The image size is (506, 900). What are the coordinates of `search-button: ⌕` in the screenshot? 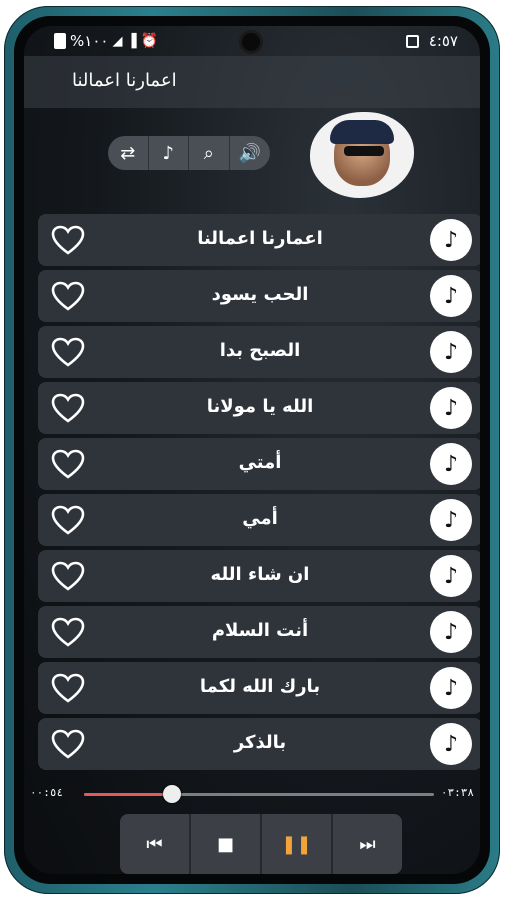 It's located at (209, 153).